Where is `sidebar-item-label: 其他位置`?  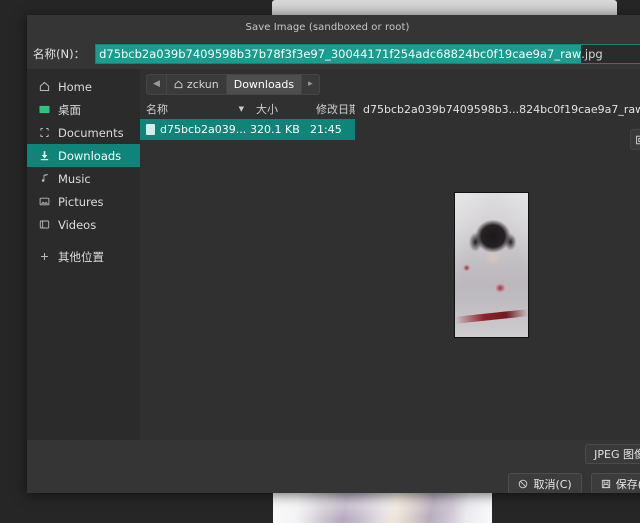
sidebar-item-label: 其他位置 is located at coordinates (81, 256).